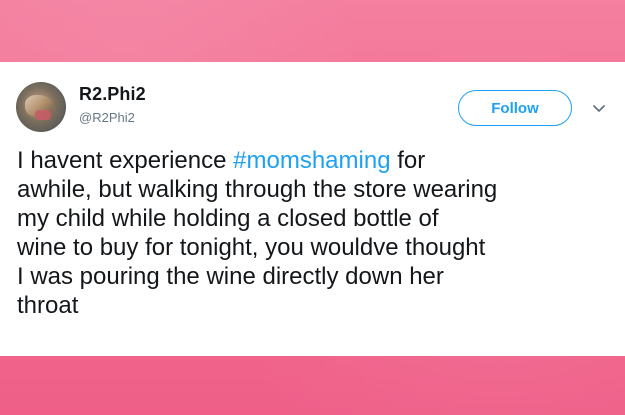 The image size is (625, 415). Describe the element at coordinates (41, 107) in the screenshot. I see `avatar` at that location.